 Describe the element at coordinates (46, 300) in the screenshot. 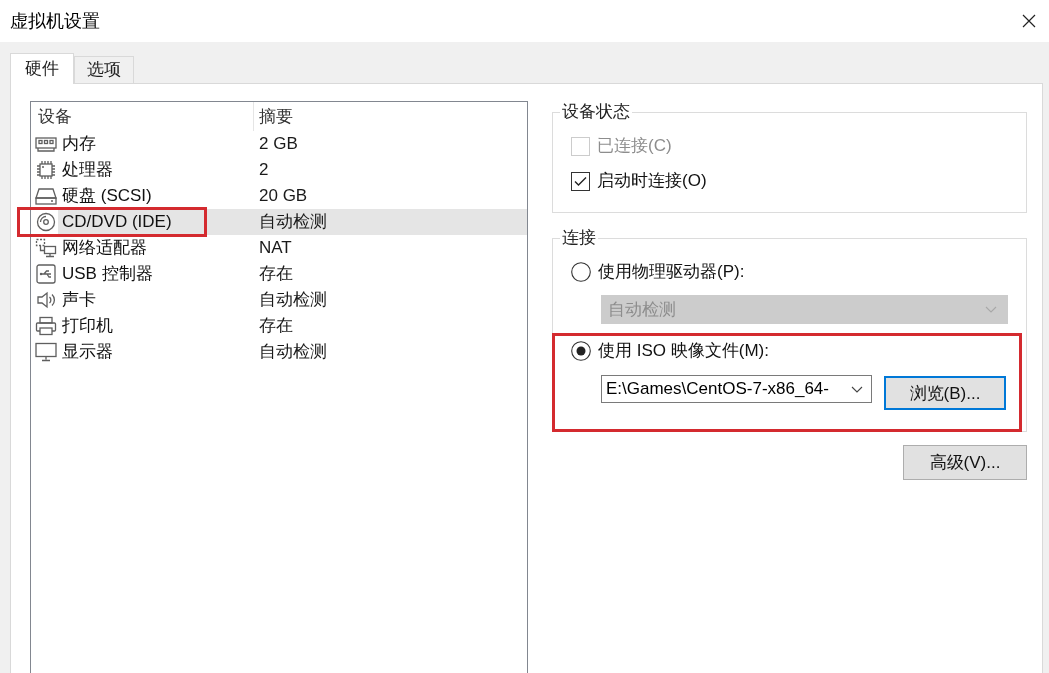

I see `speaker-icon` at that location.